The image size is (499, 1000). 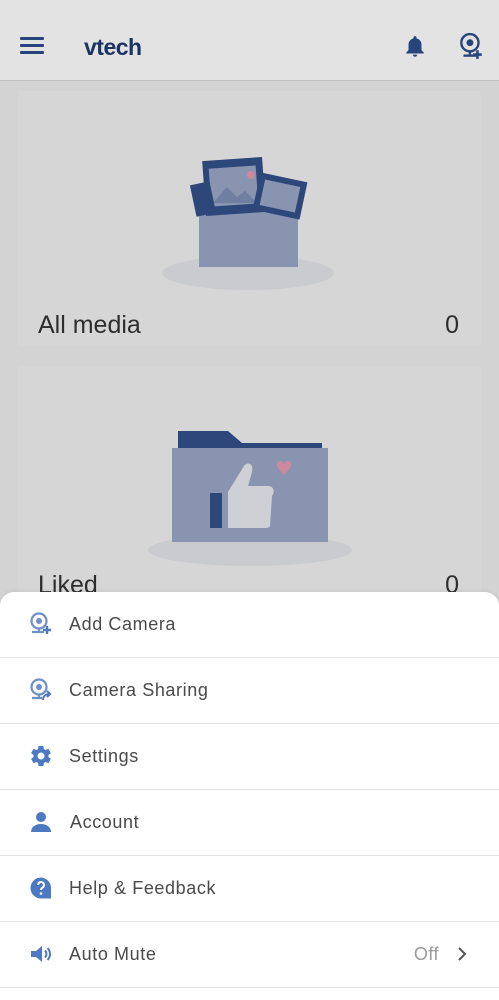 I want to click on menu-item-label: Account, so click(x=105, y=822).